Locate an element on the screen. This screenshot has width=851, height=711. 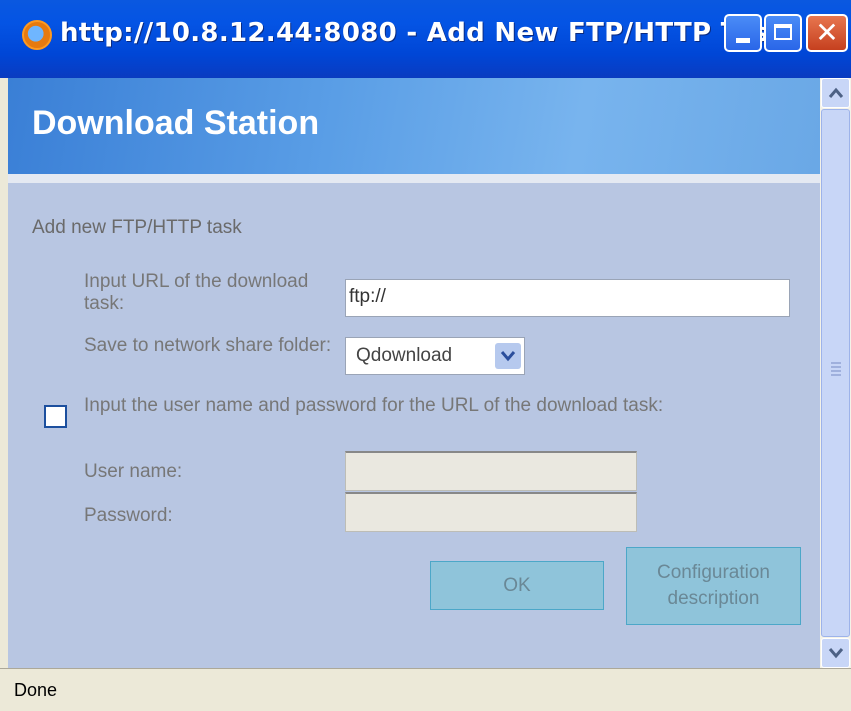
grip-icon is located at coordinates (836, 370).